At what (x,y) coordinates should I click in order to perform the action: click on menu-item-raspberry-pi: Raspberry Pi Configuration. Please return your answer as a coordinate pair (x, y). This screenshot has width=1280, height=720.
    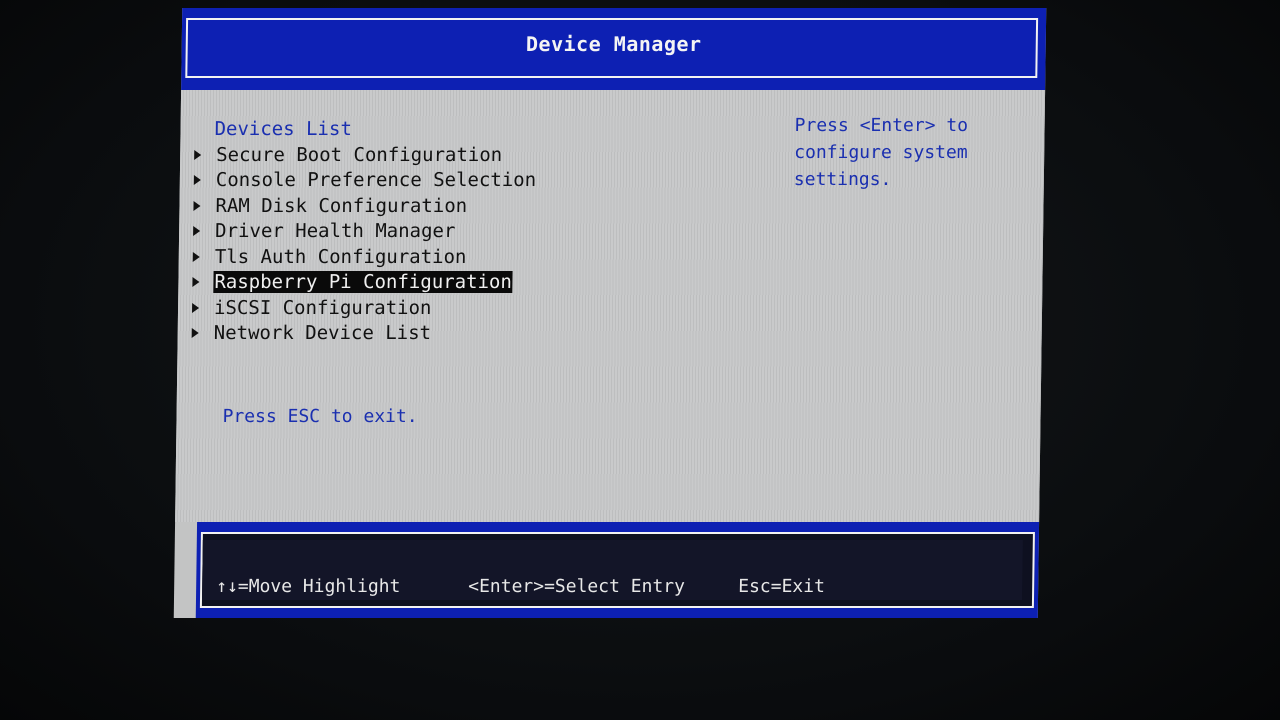
    Looking at the image, I should click on (364, 283).